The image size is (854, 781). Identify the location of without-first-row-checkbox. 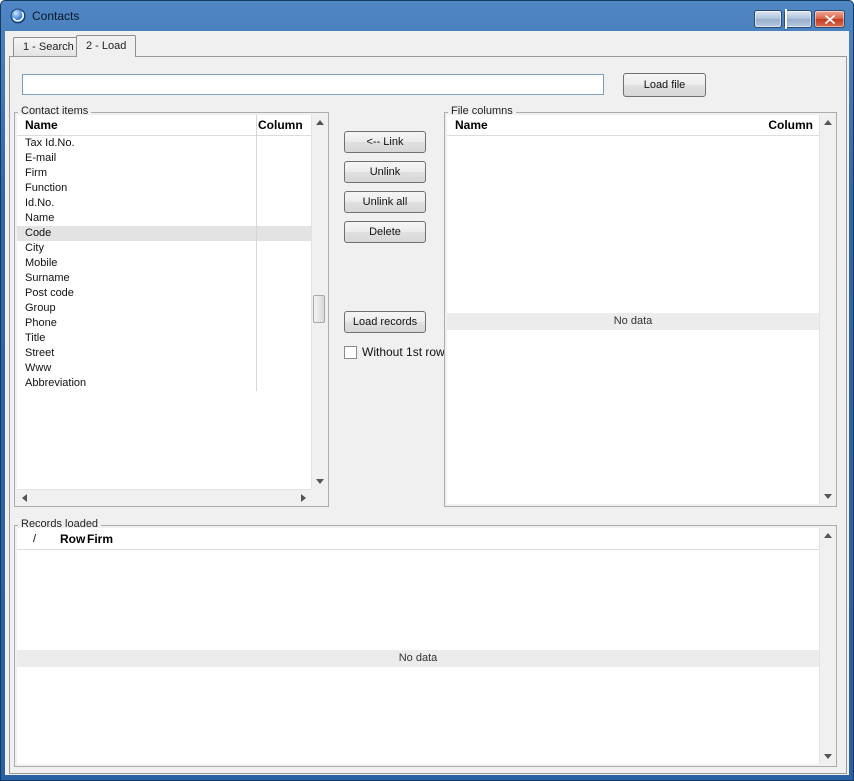
(350, 352).